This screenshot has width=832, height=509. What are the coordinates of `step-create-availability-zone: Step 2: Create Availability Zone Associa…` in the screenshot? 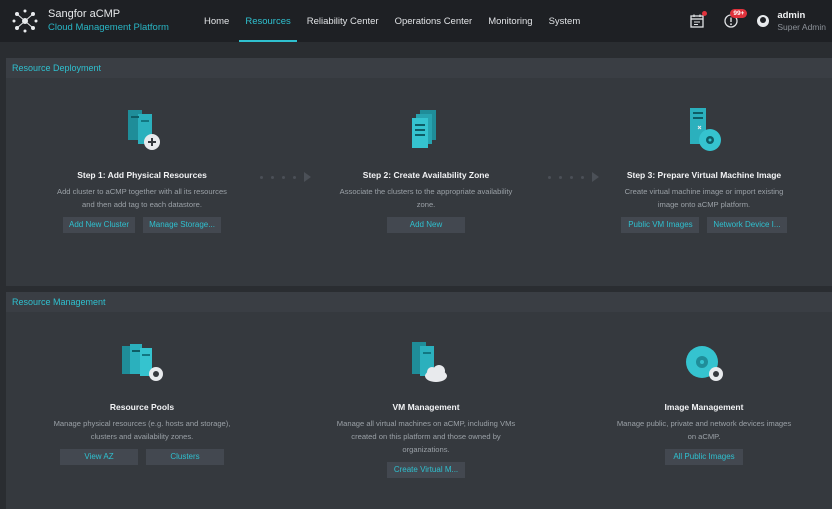 It's located at (426, 167).